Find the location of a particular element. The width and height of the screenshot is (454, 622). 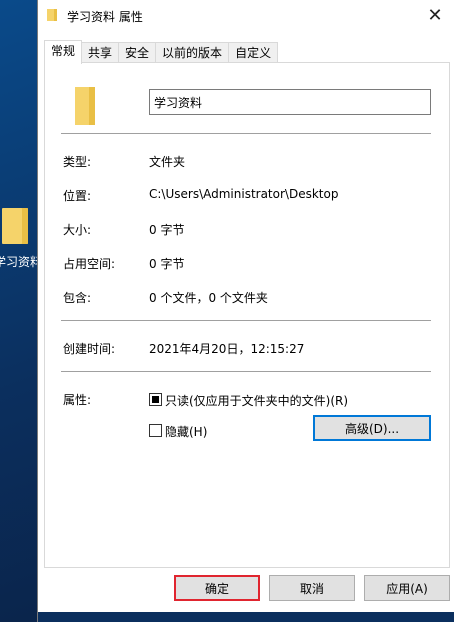

desktop-folder-icon: 学习资料 is located at coordinates (20, 236).